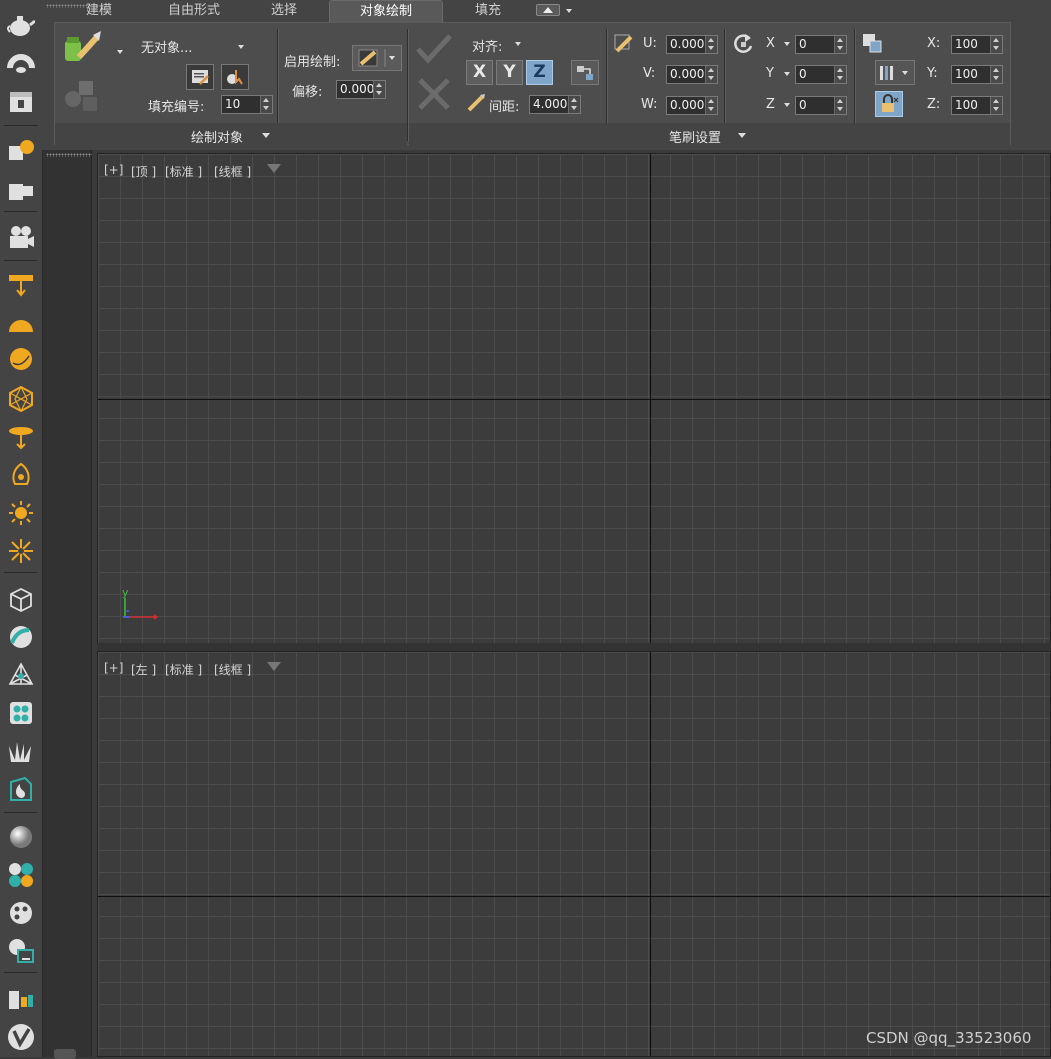 The width and height of the screenshot is (1051, 1059). I want to click on u-spinner: 0.000, so click(692, 44).